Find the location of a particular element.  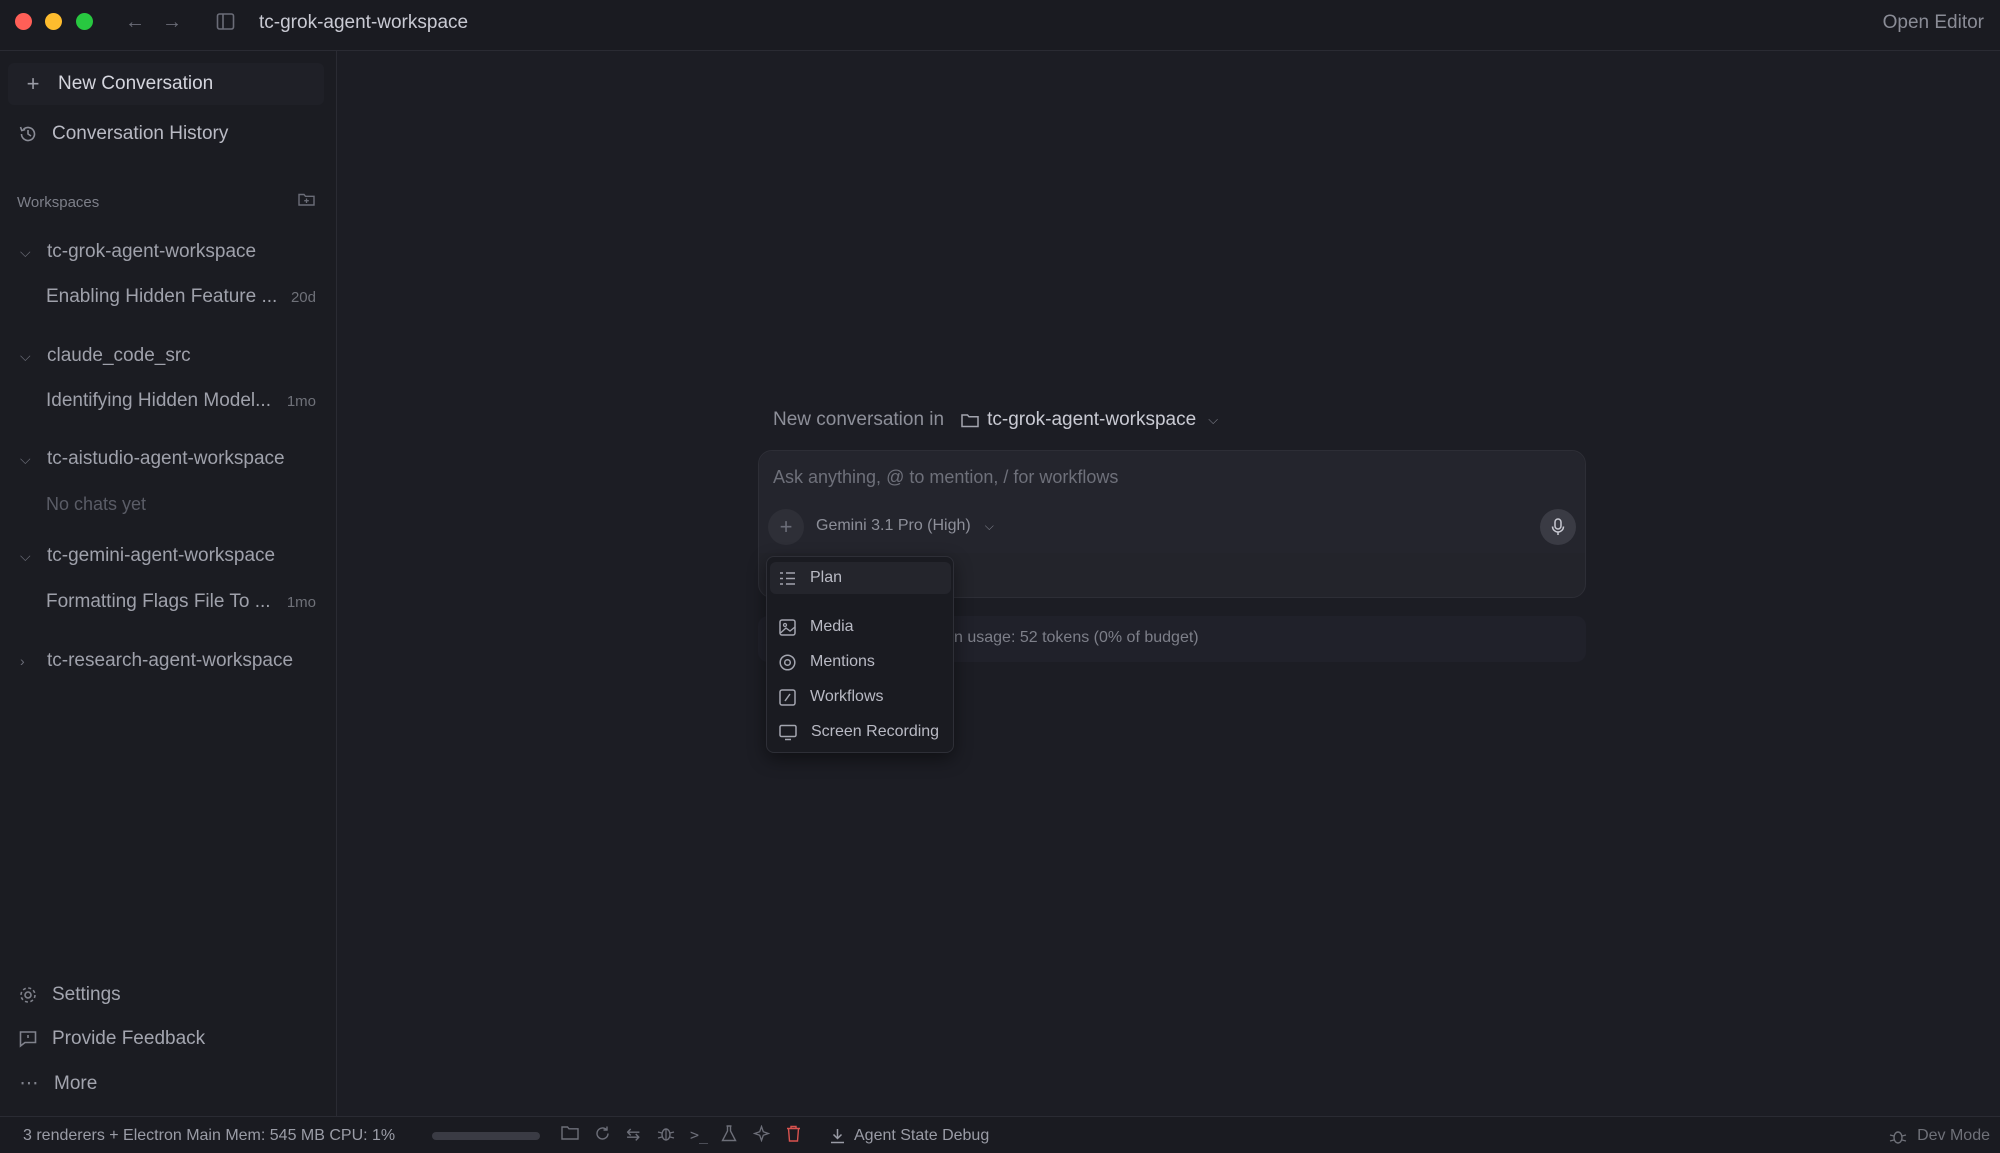

swap-arrows-icon: ⇆ is located at coordinates (633, 1135).